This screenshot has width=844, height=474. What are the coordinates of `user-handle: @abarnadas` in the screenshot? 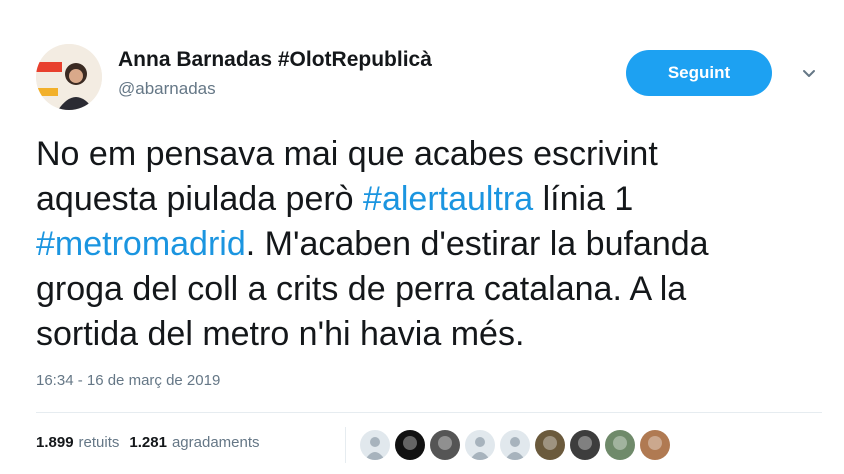 It's located at (167, 89).